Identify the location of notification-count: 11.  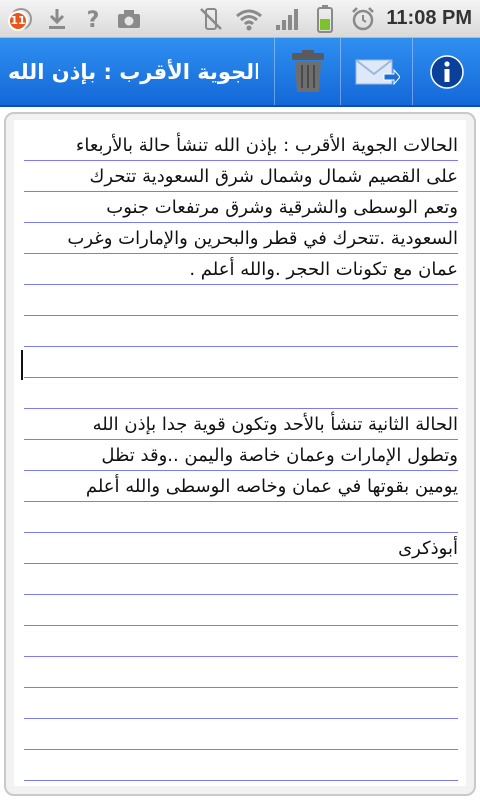
(18, 20).